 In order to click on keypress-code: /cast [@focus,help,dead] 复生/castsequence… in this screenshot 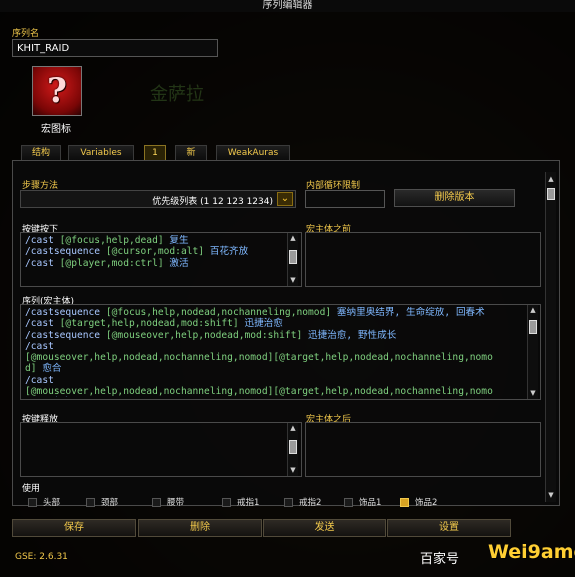, I will do `click(156, 252)`.